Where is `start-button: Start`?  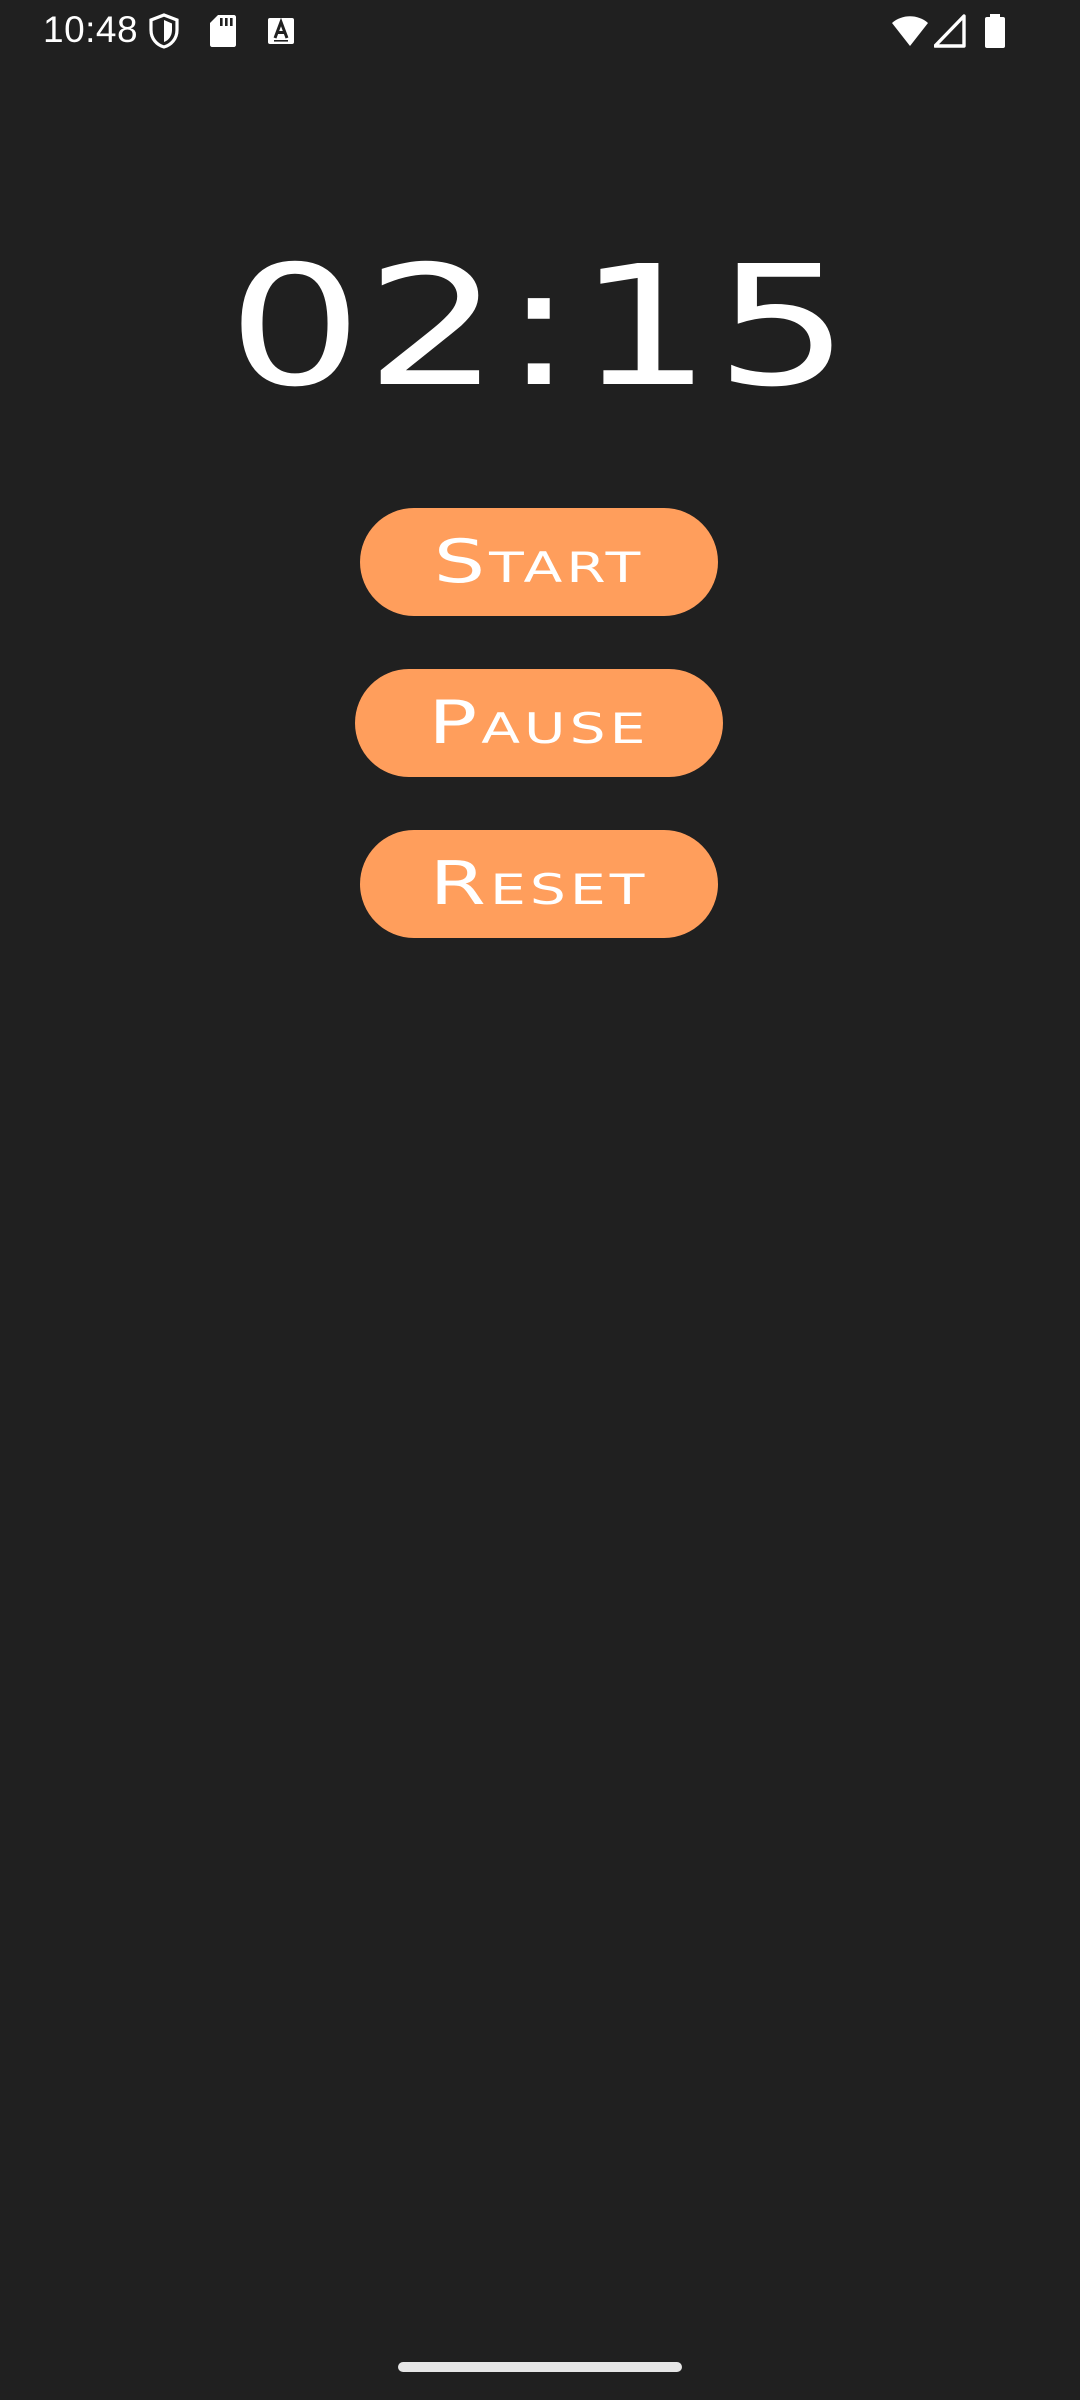 start-button: Start is located at coordinates (539, 562).